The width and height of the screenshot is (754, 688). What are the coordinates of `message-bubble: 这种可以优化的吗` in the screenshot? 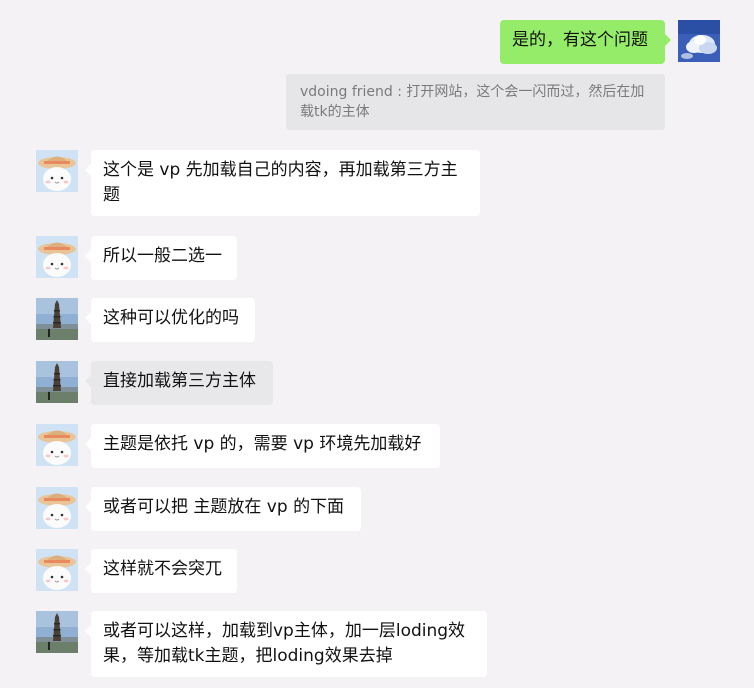 It's located at (170, 320).